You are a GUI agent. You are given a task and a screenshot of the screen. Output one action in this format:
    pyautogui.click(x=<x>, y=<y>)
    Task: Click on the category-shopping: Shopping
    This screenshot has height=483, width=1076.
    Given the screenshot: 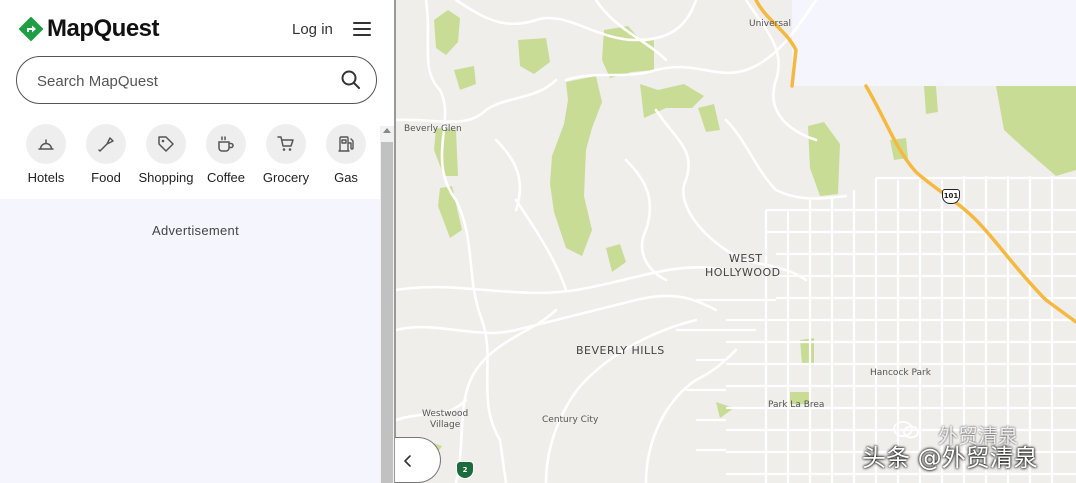 What is the action you would take?
    pyautogui.click(x=166, y=154)
    